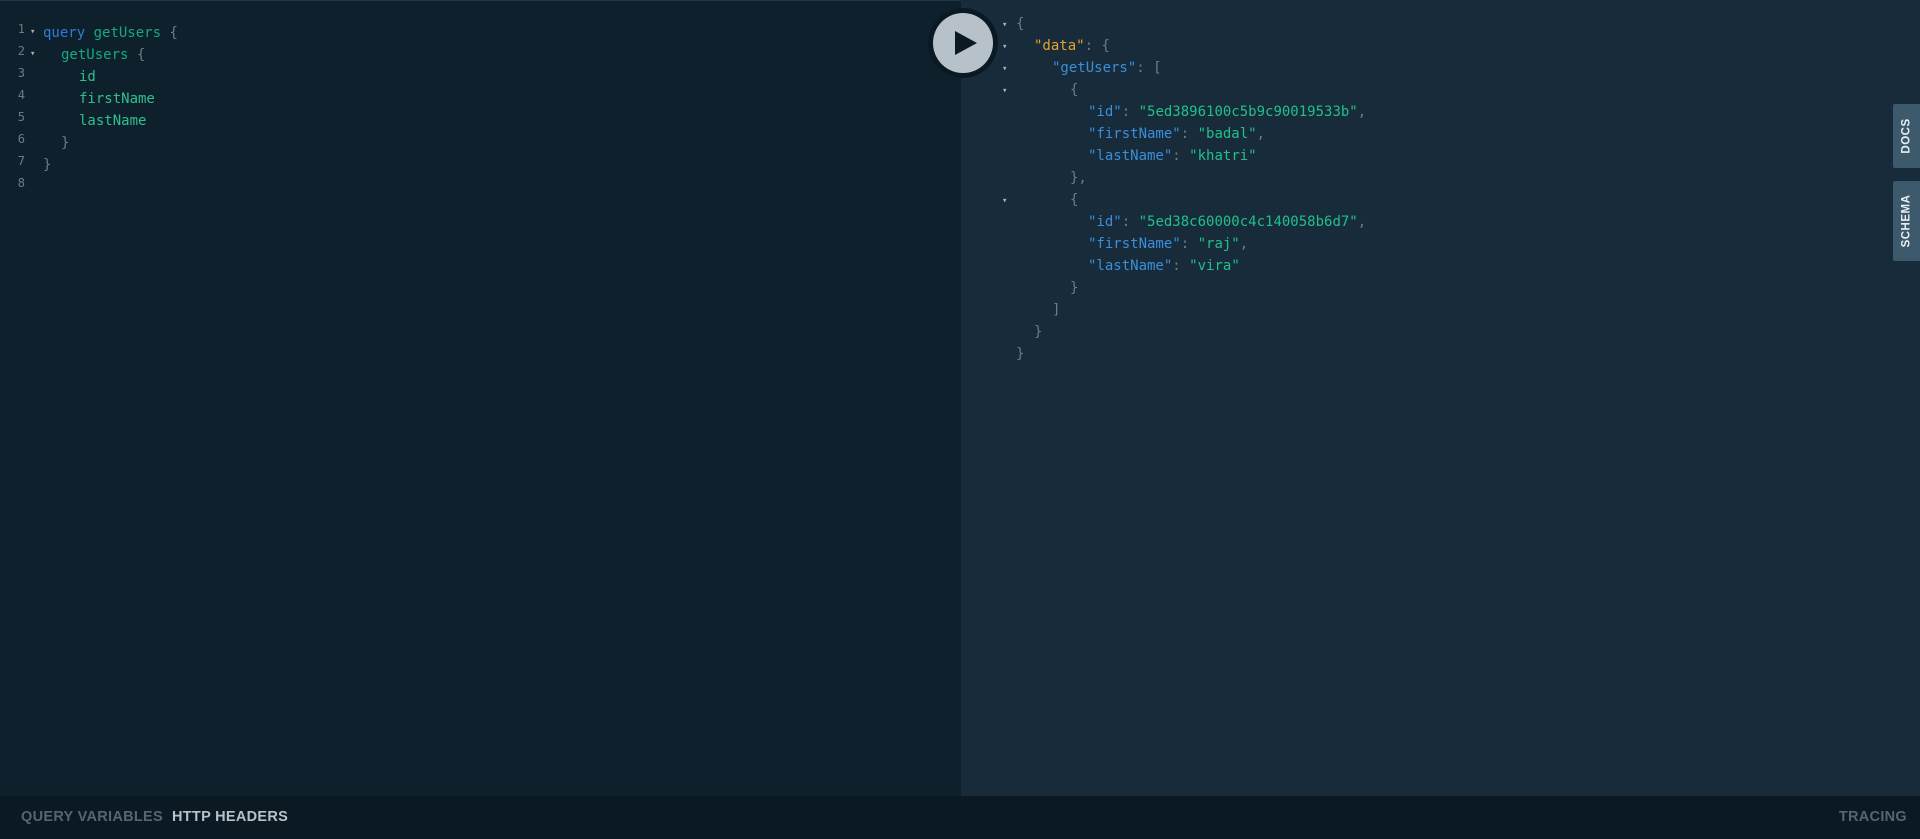 This screenshot has height=839, width=1920. I want to click on line-number: 4, so click(21, 95).